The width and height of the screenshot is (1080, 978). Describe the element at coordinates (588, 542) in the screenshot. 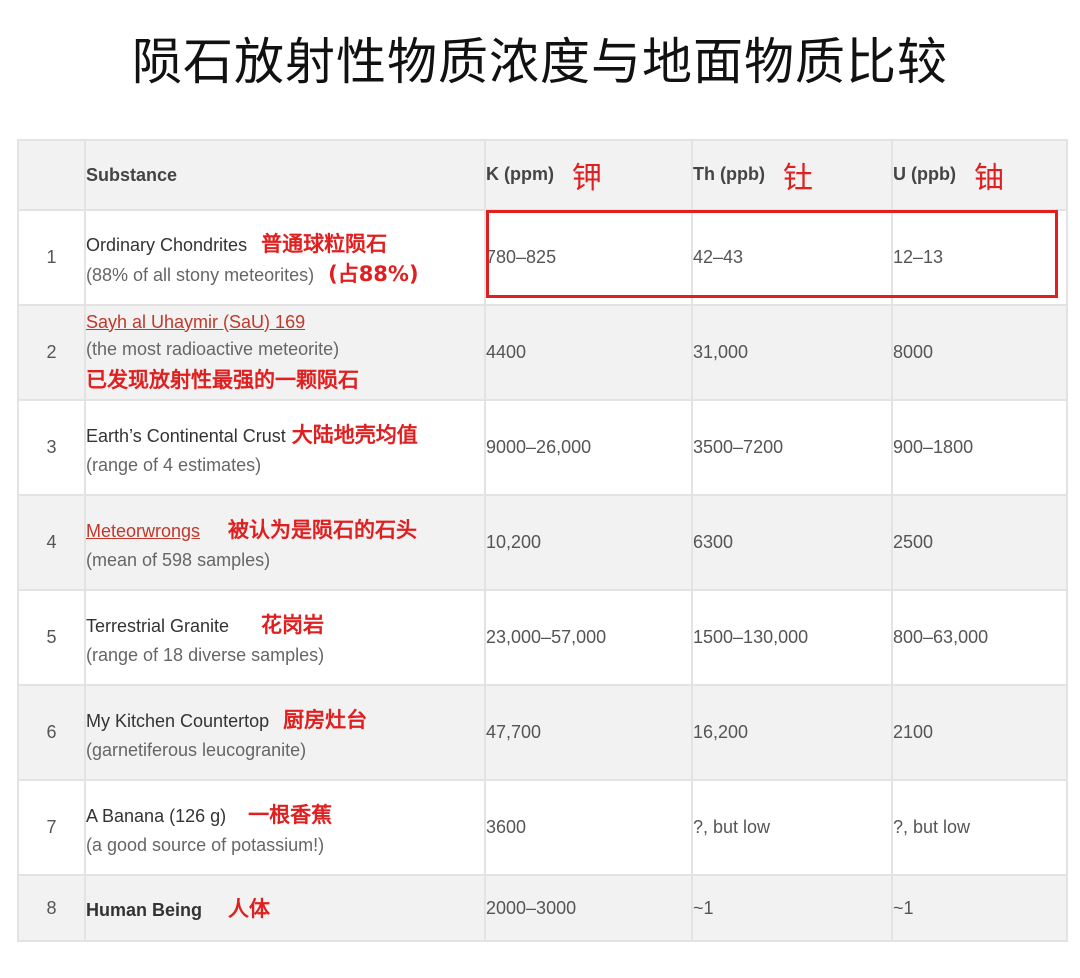

I see `cell-k: 10,200` at that location.